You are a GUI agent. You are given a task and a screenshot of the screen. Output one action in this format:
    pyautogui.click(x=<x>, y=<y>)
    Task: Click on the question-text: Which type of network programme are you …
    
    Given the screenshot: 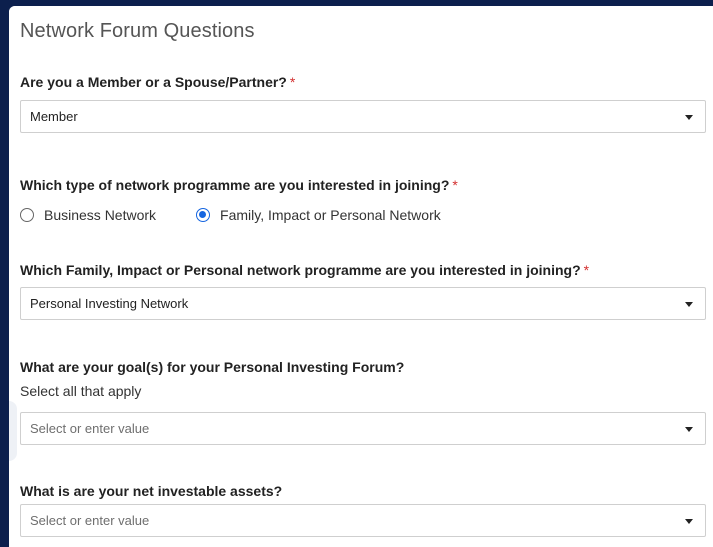 What is the action you would take?
    pyautogui.click(x=235, y=185)
    